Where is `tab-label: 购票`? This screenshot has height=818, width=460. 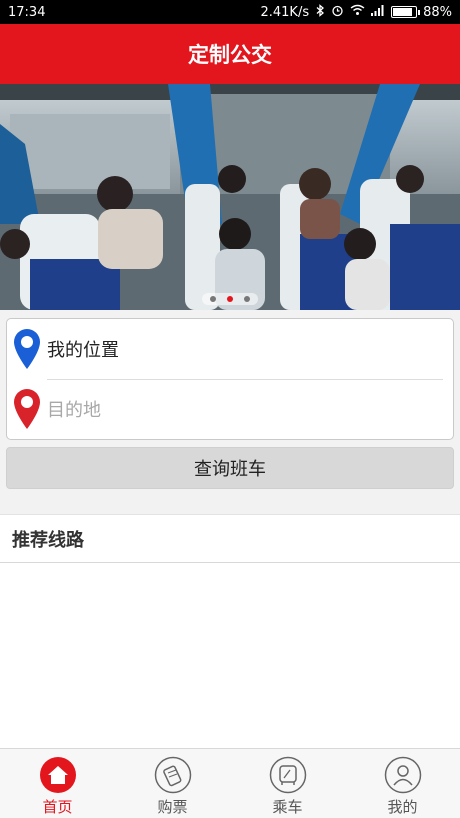
tab-label: 购票 is located at coordinates (172, 807).